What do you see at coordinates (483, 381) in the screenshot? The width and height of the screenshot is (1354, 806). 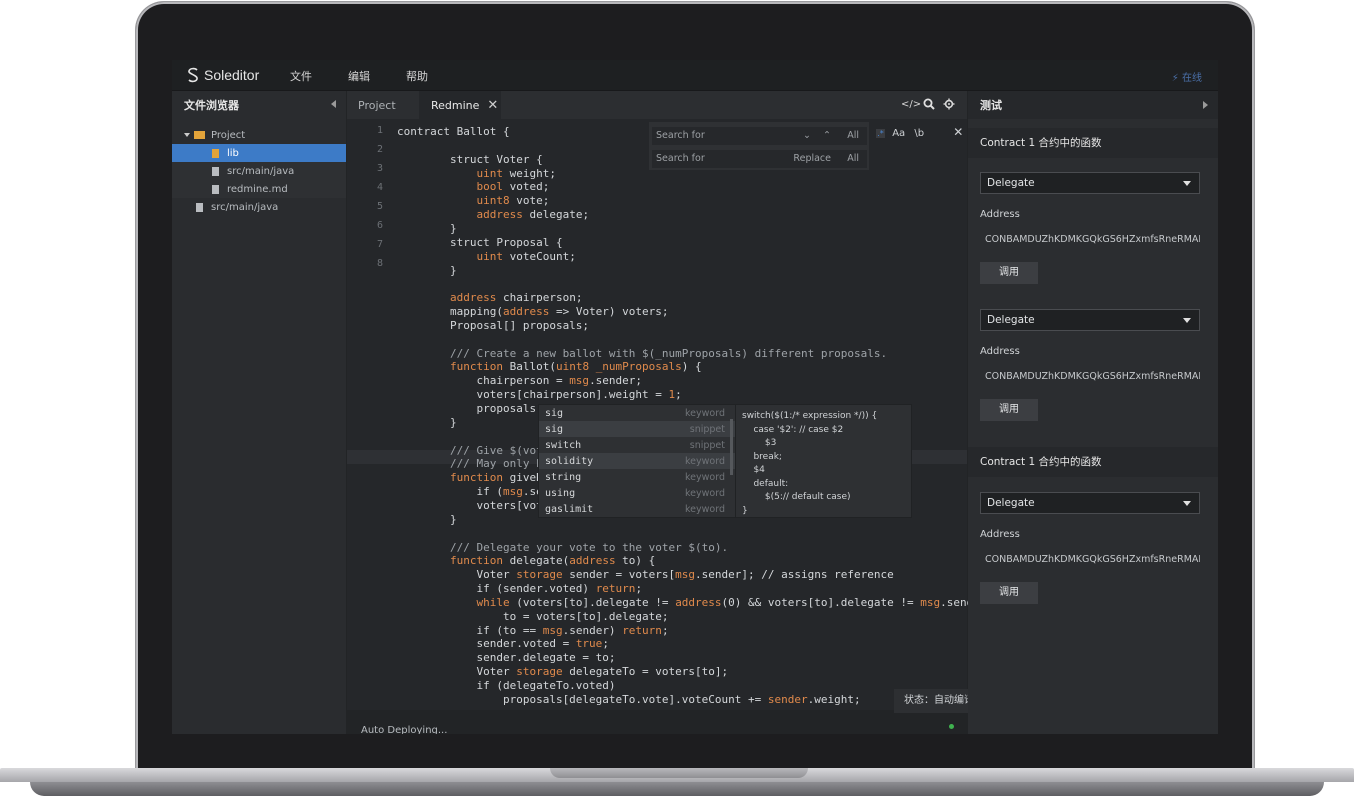 I see `code-token: chairperson =` at bounding box center [483, 381].